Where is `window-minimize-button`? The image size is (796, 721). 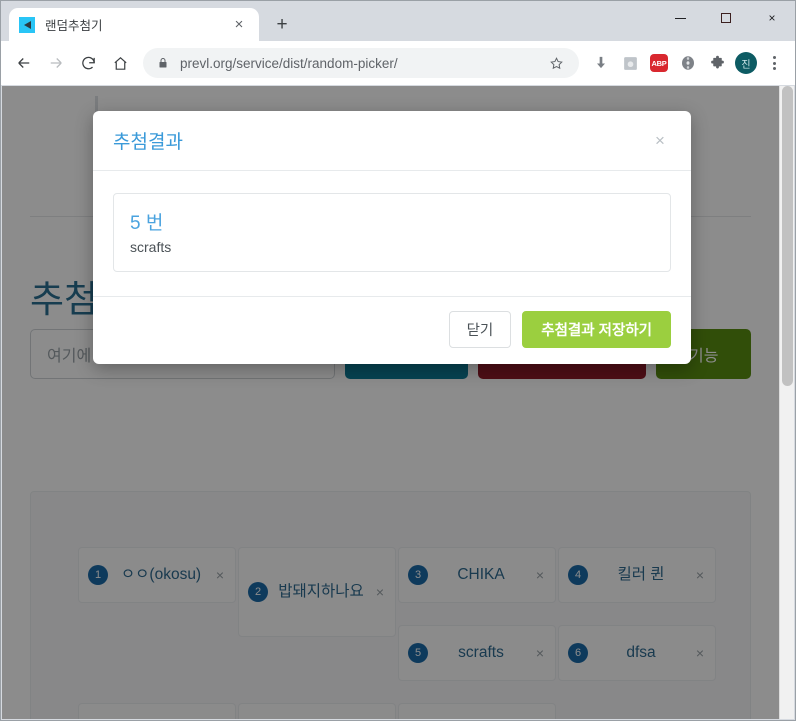
window-minimize-button is located at coordinates (680, 18).